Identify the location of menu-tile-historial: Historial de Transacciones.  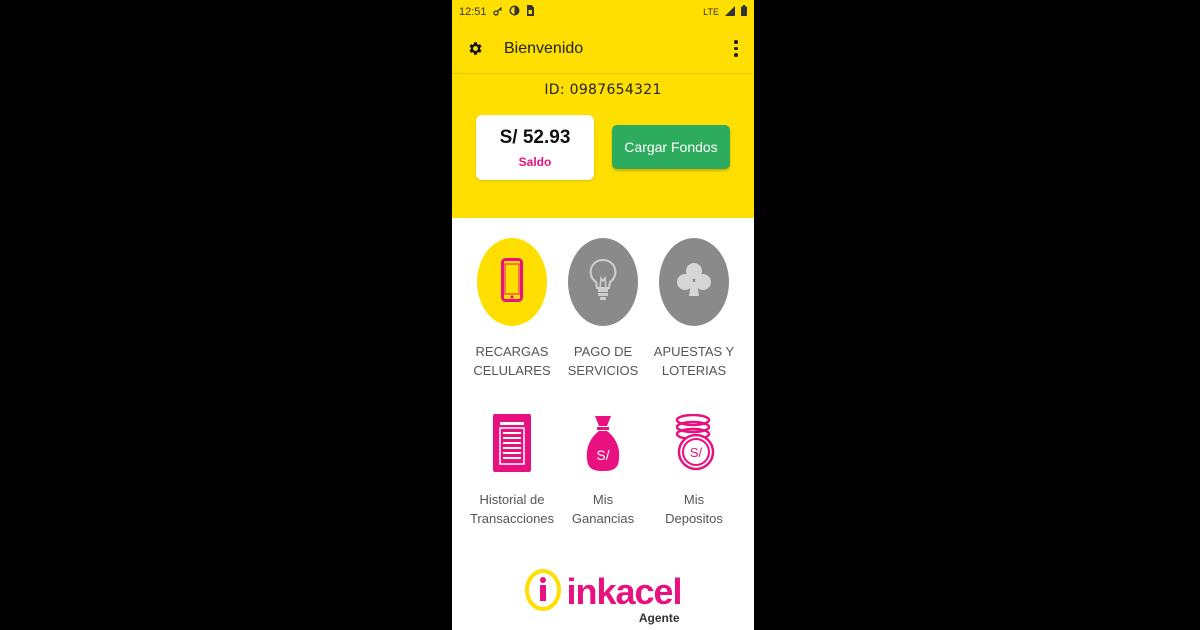
(512, 467).